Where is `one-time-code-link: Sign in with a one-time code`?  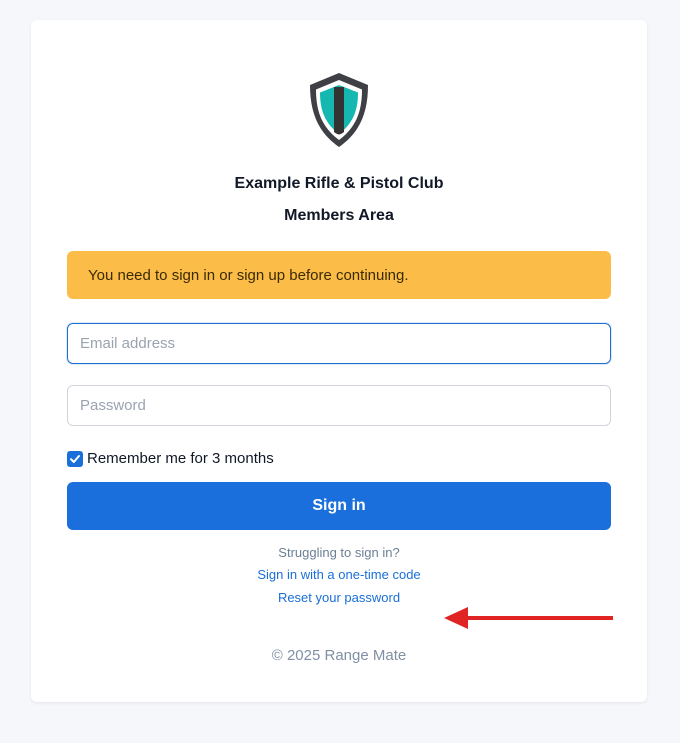 one-time-code-link: Sign in with a one-time code is located at coordinates (339, 574).